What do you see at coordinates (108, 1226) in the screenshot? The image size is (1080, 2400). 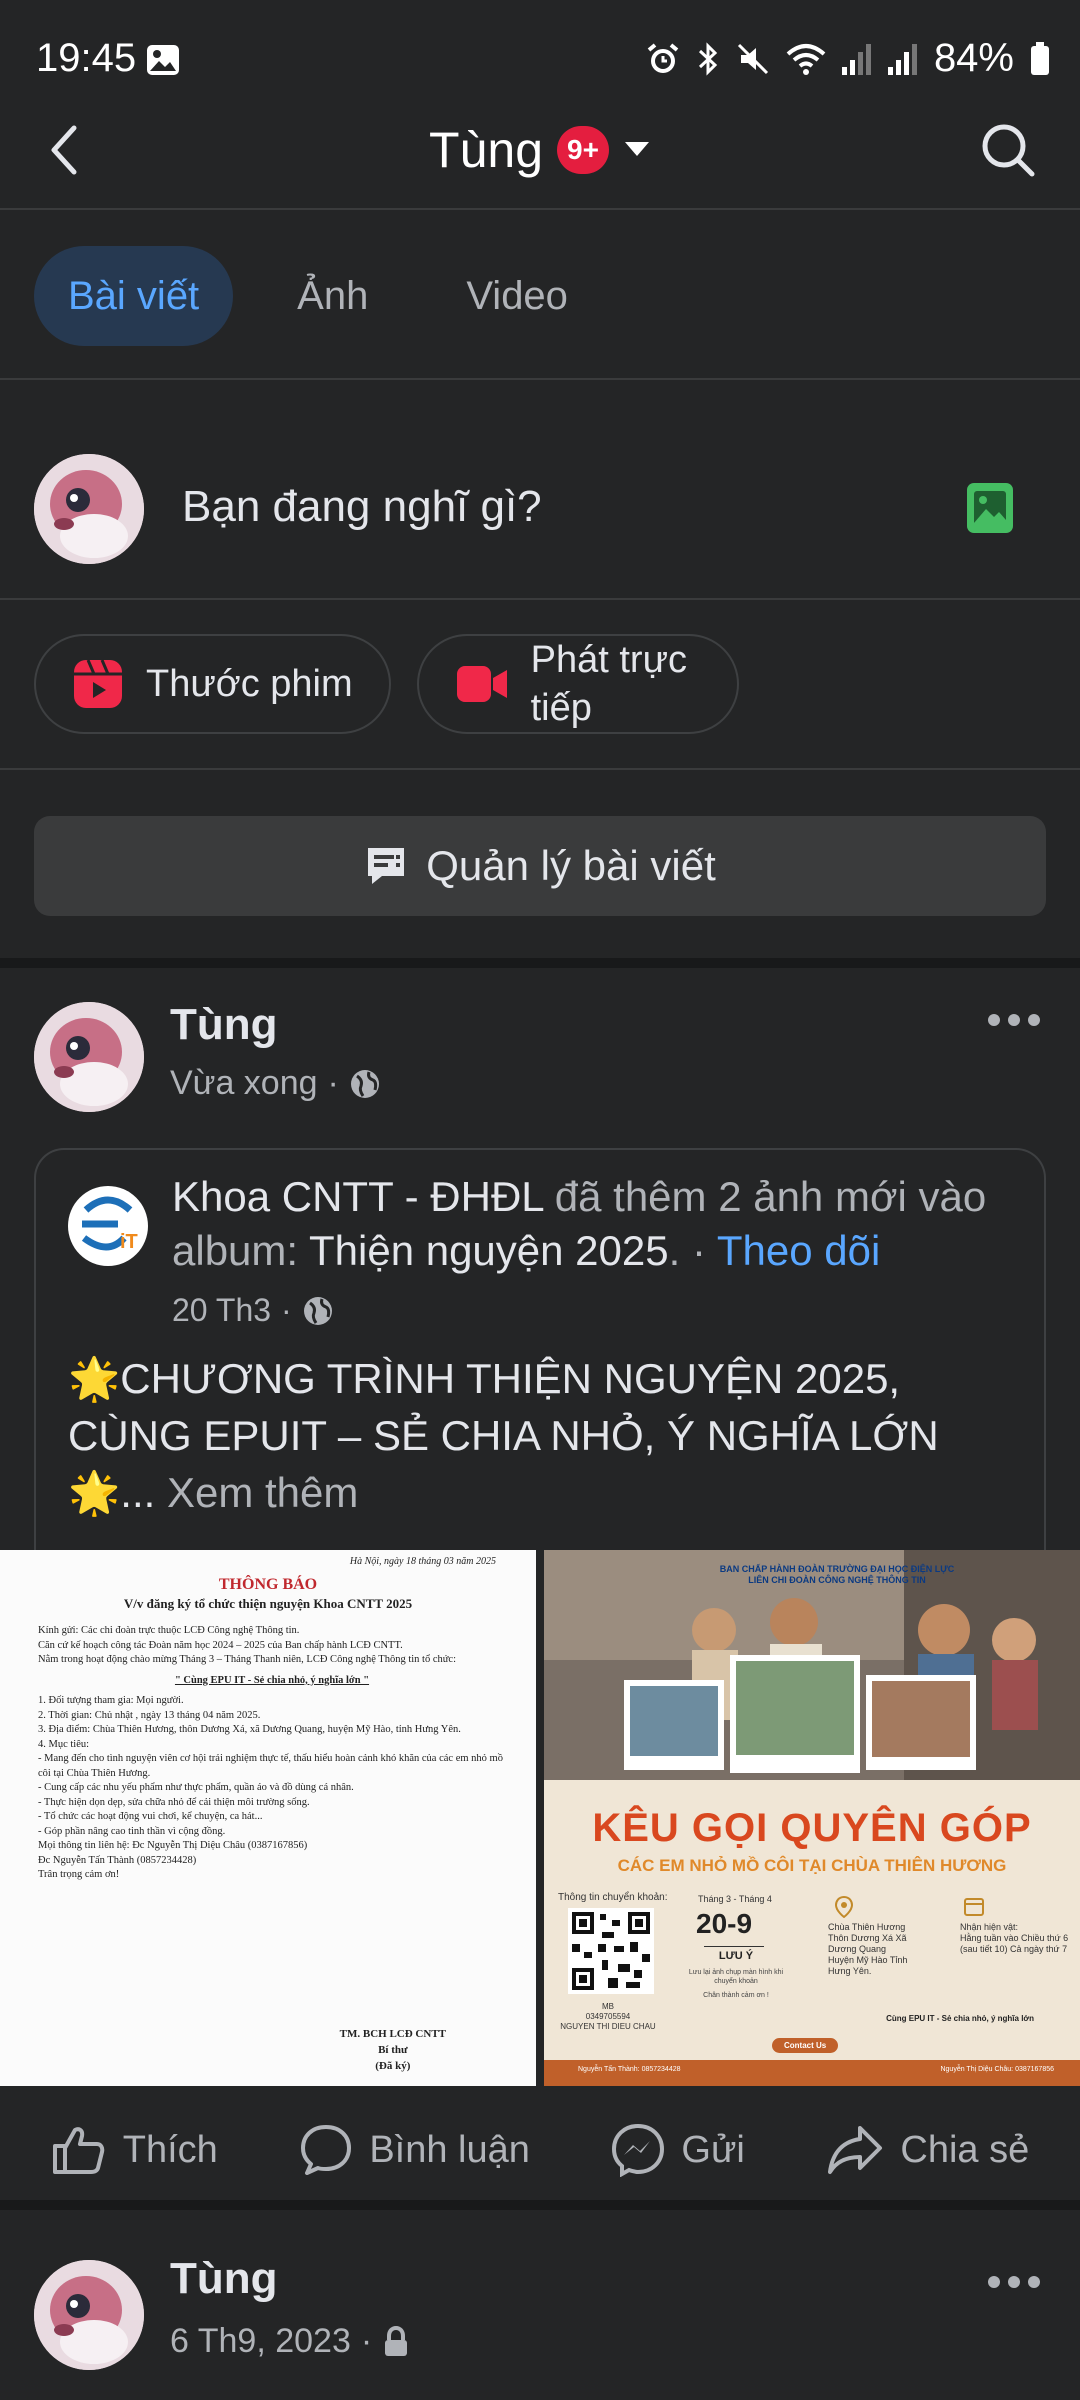 I see `page-logo: iT` at bounding box center [108, 1226].